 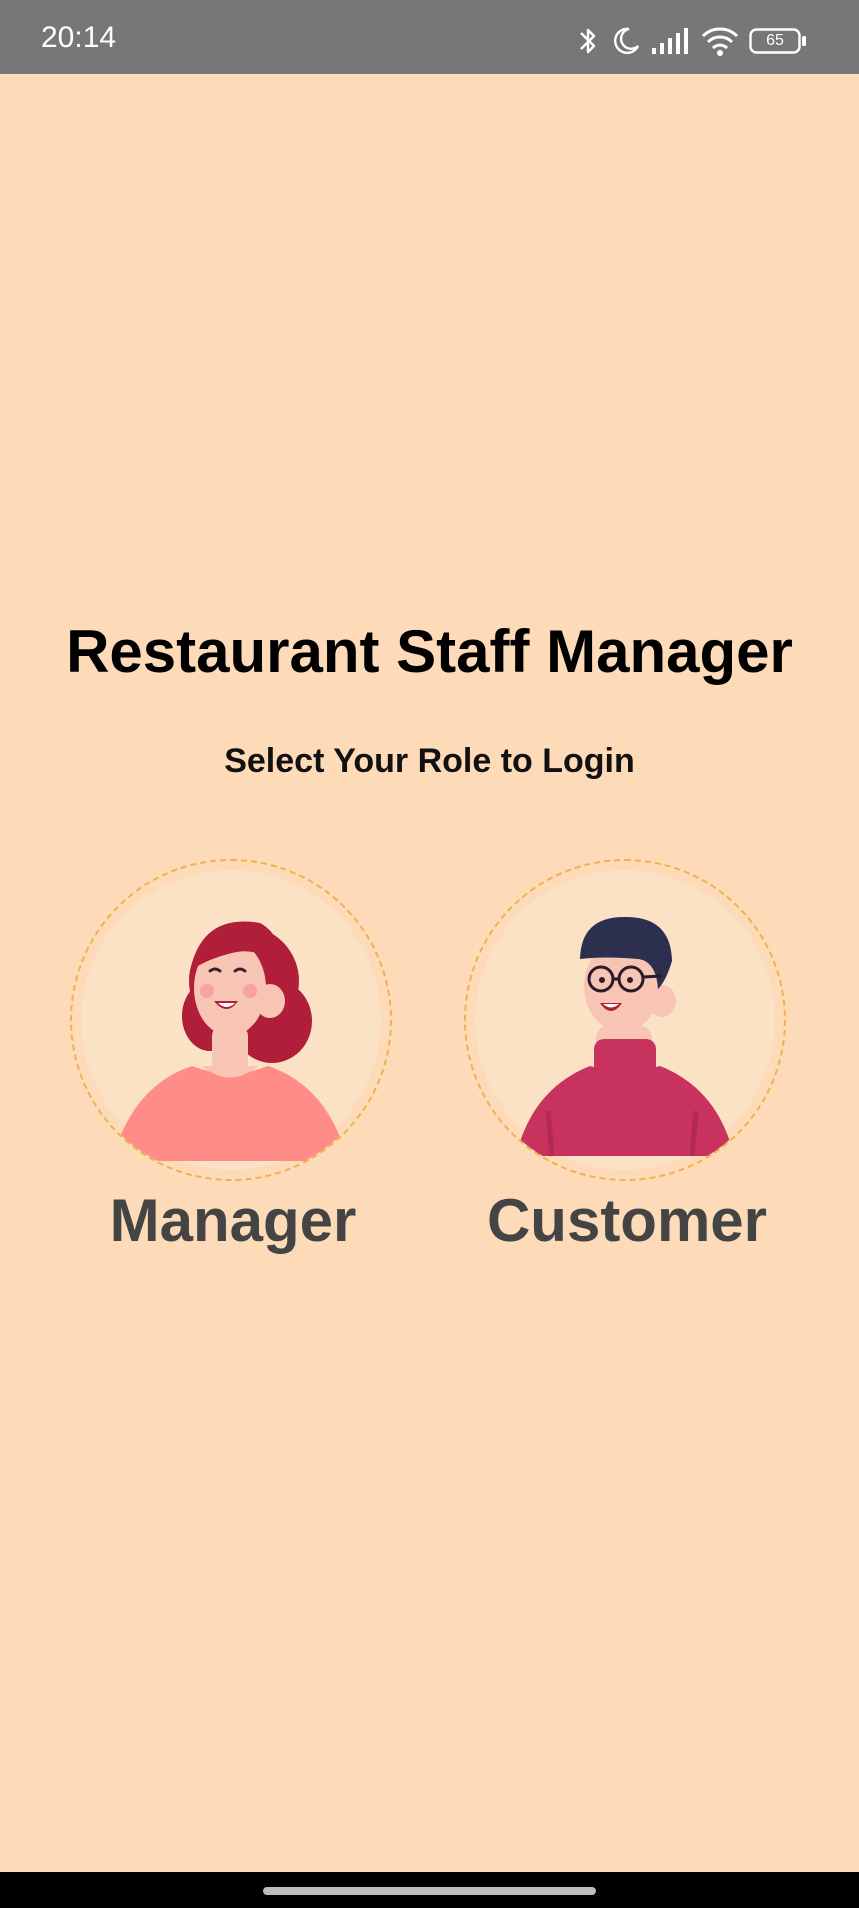 I want to click on signal-icon, so click(x=670, y=41).